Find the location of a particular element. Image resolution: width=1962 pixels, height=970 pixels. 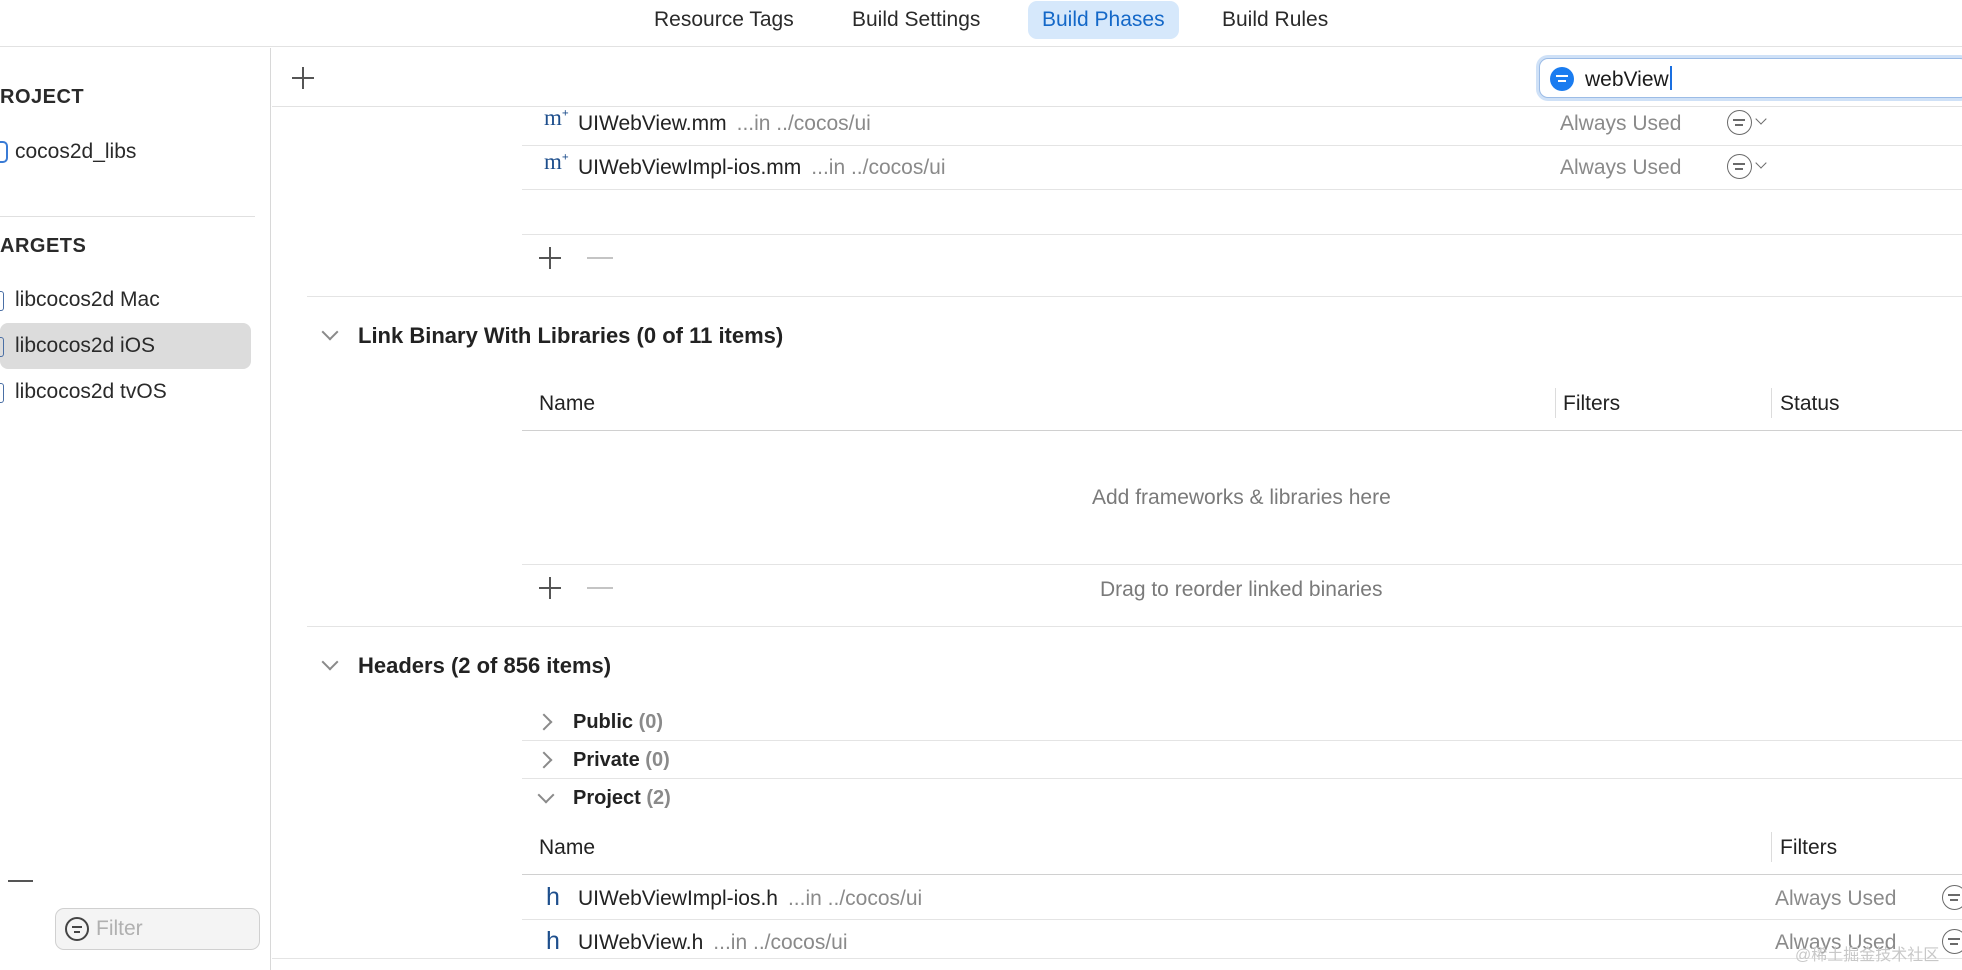

drag-reorder-hint: Drag to reorder linked binaries is located at coordinates (1241, 589).